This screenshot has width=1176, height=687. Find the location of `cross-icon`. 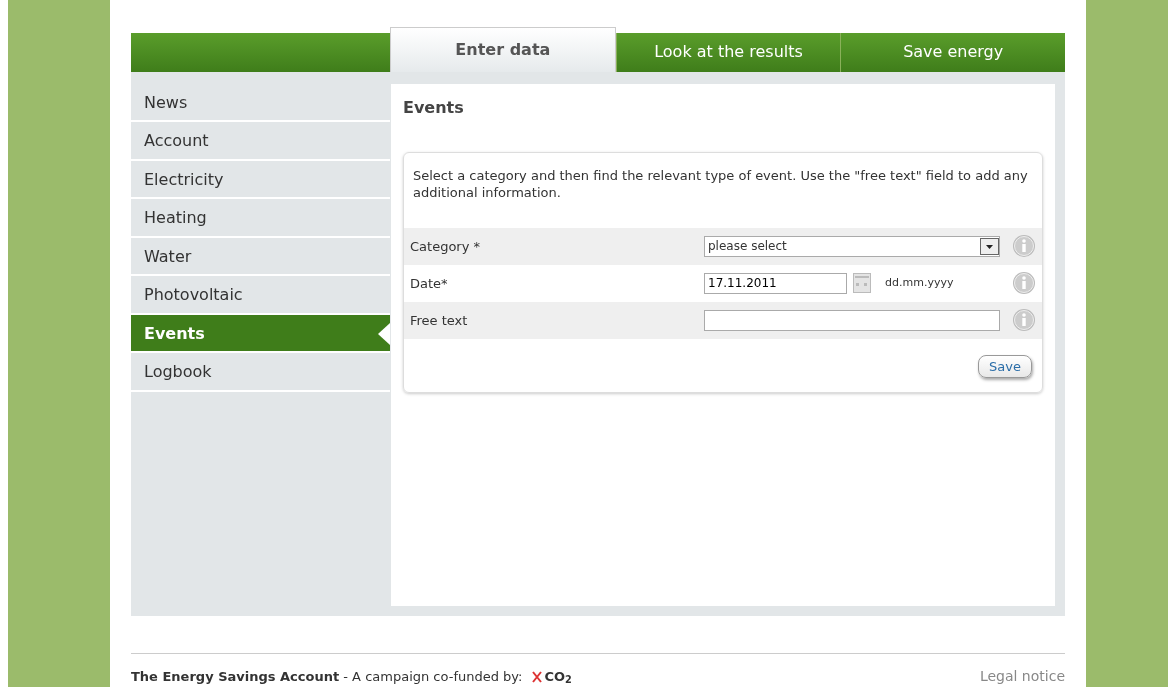

cross-icon is located at coordinates (537, 676).